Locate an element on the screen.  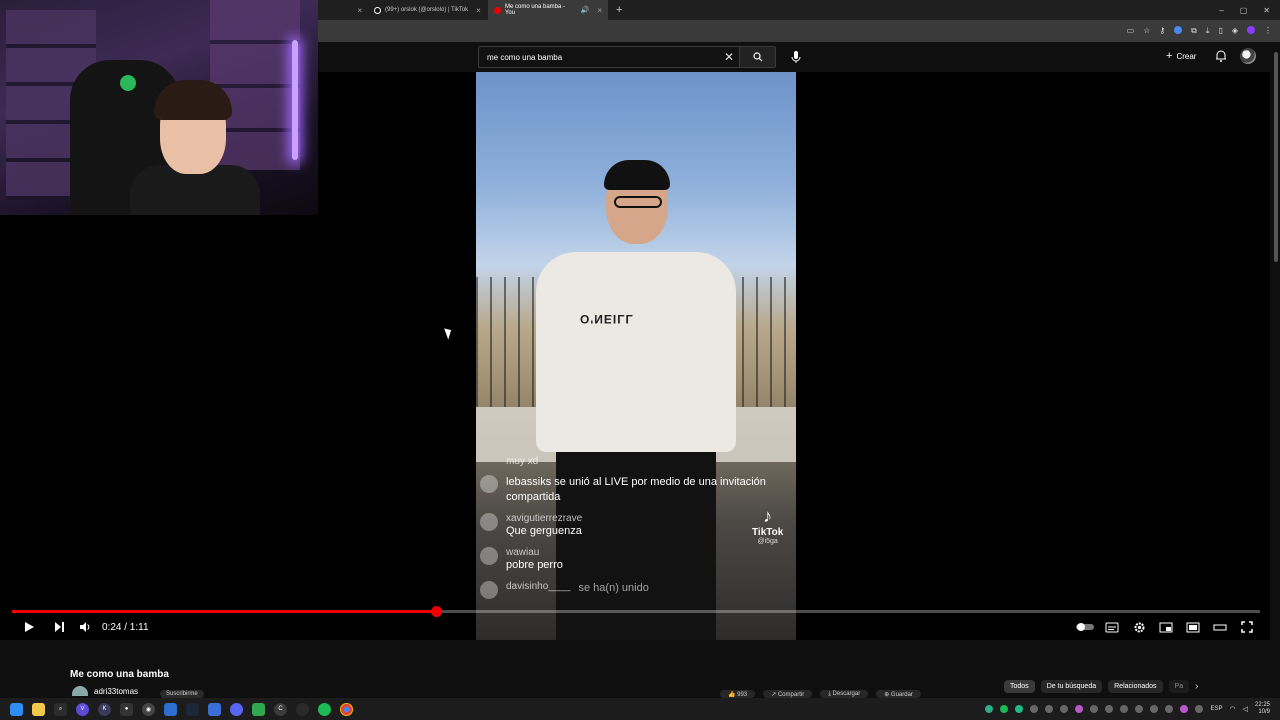
profile-icon is located at coordinates (1251, 30).